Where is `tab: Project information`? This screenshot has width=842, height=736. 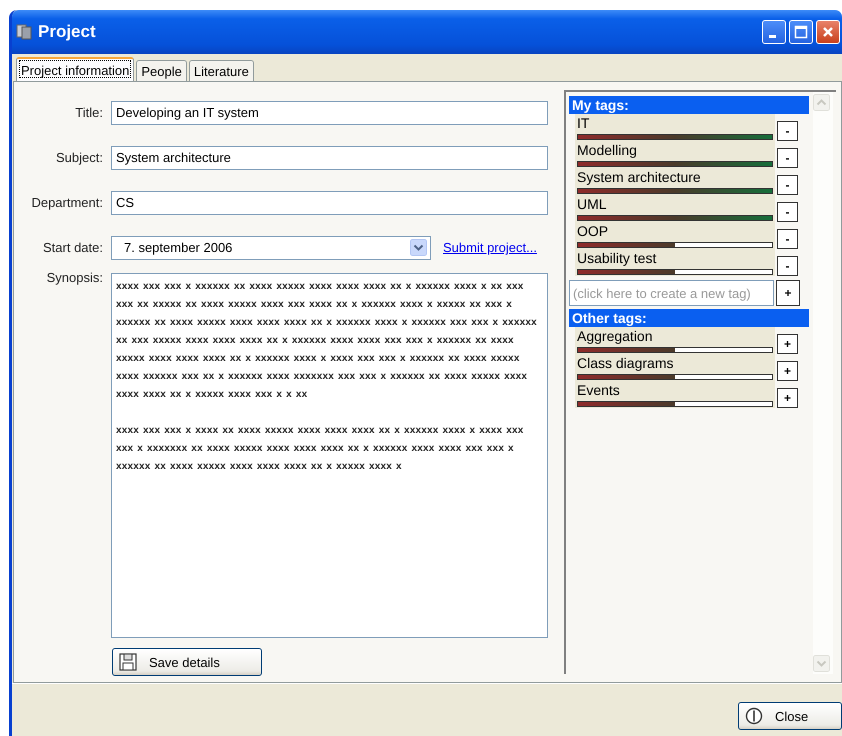 tab: Project information is located at coordinates (75, 69).